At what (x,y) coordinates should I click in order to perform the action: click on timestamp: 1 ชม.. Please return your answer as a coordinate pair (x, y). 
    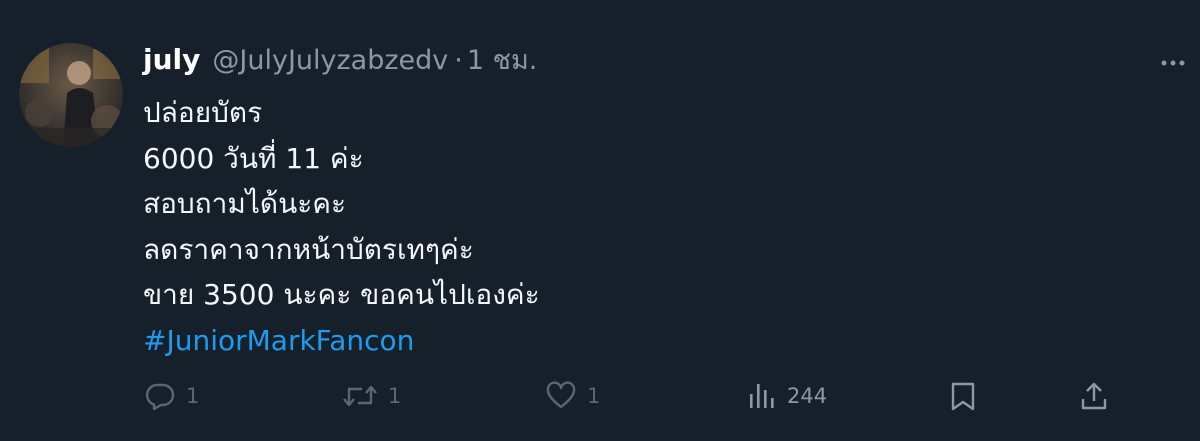
    Looking at the image, I should click on (502, 59).